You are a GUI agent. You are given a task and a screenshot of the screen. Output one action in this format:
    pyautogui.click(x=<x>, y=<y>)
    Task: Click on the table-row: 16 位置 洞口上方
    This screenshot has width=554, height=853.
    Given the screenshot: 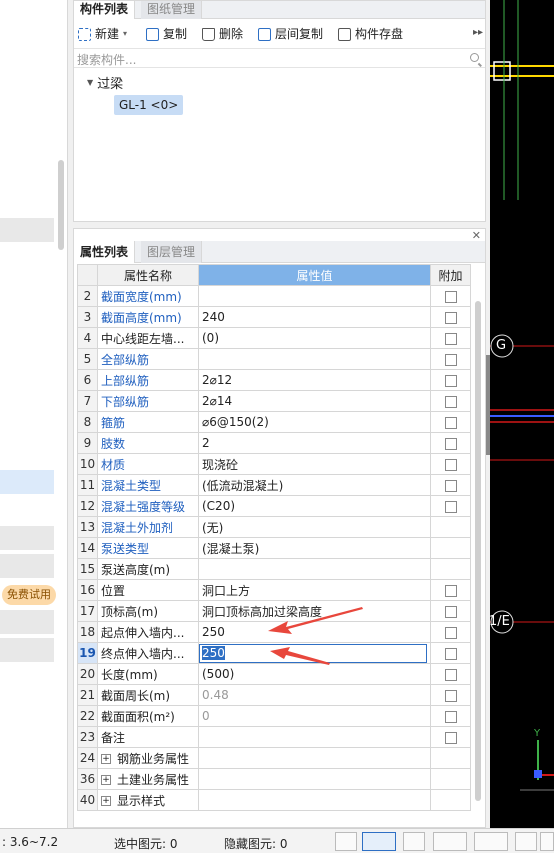 What is the action you would take?
    pyautogui.click(x=274, y=590)
    